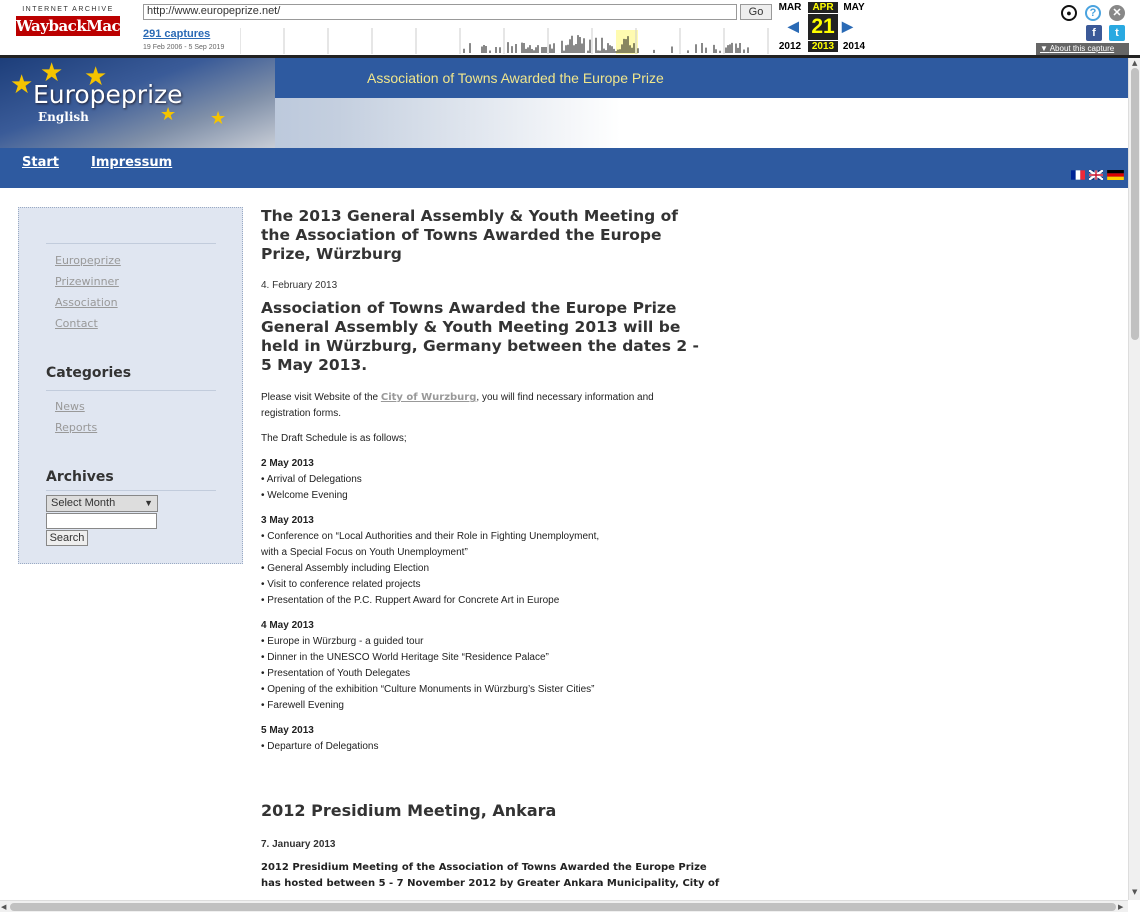 The height and width of the screenshot is (912, 1140). What do you see at coordinates (334, 438) in the screenshot?
I see `schedule-intro: The Draft Schedule is as follows;` at bounding box center [334, 438].